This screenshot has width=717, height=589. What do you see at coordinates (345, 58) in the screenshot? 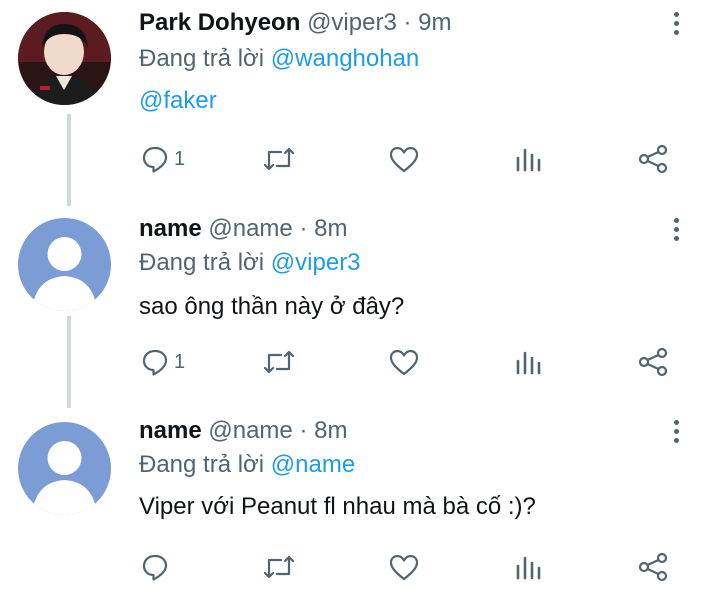
I see `reply-mention-link: @wanghohan` at bounding box center [345, 58].